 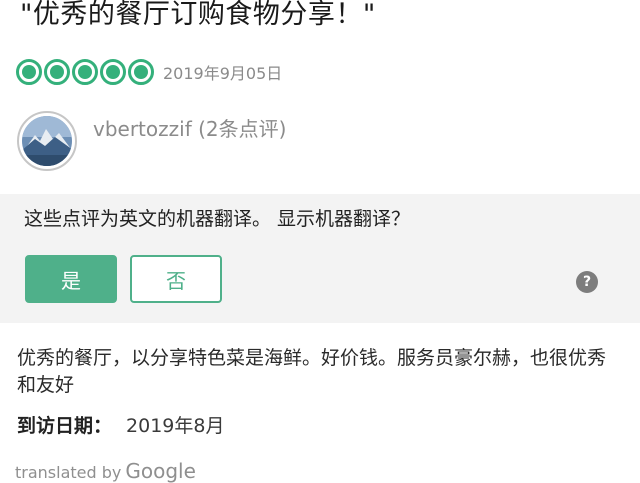 What do you see at coordinates (120, 424) in the screenshot?
I see `visit-date-row: 到访日期： 2019年8月` at bounding box center [120, 424].